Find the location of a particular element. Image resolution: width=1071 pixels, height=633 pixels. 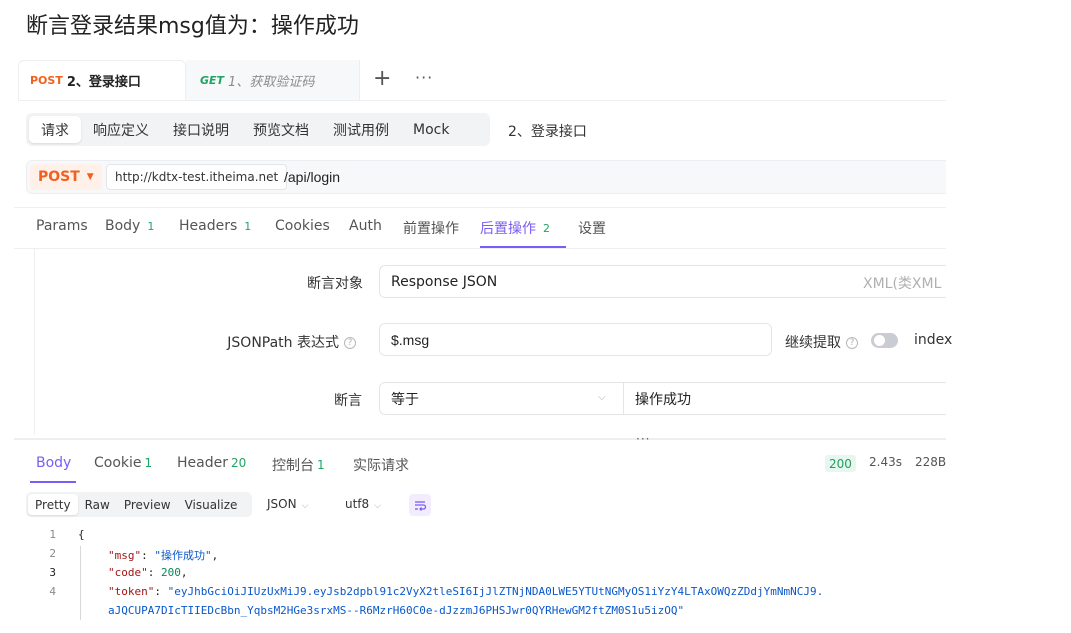

jsonpath-label-text: JSONPath 表达式 is located at coordinates (283, 343).